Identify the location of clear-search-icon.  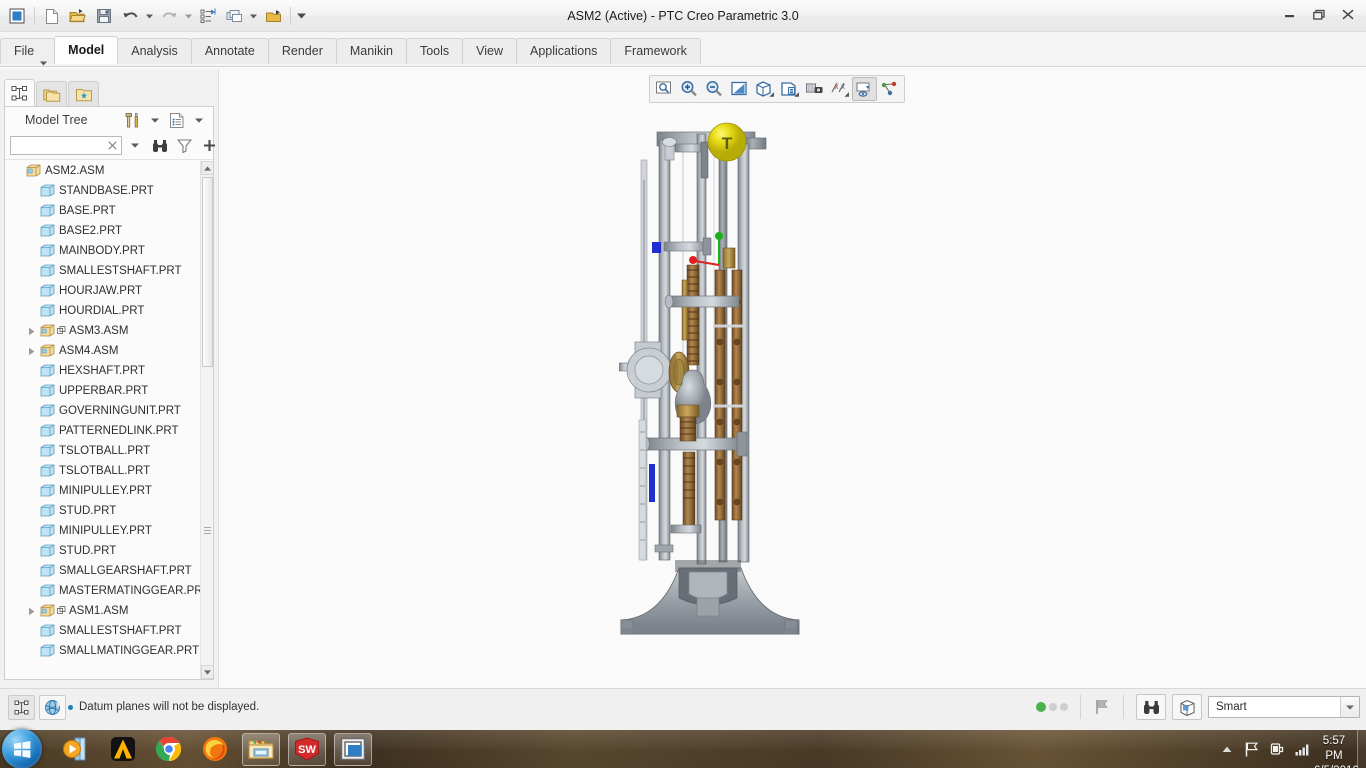
(112, 145).